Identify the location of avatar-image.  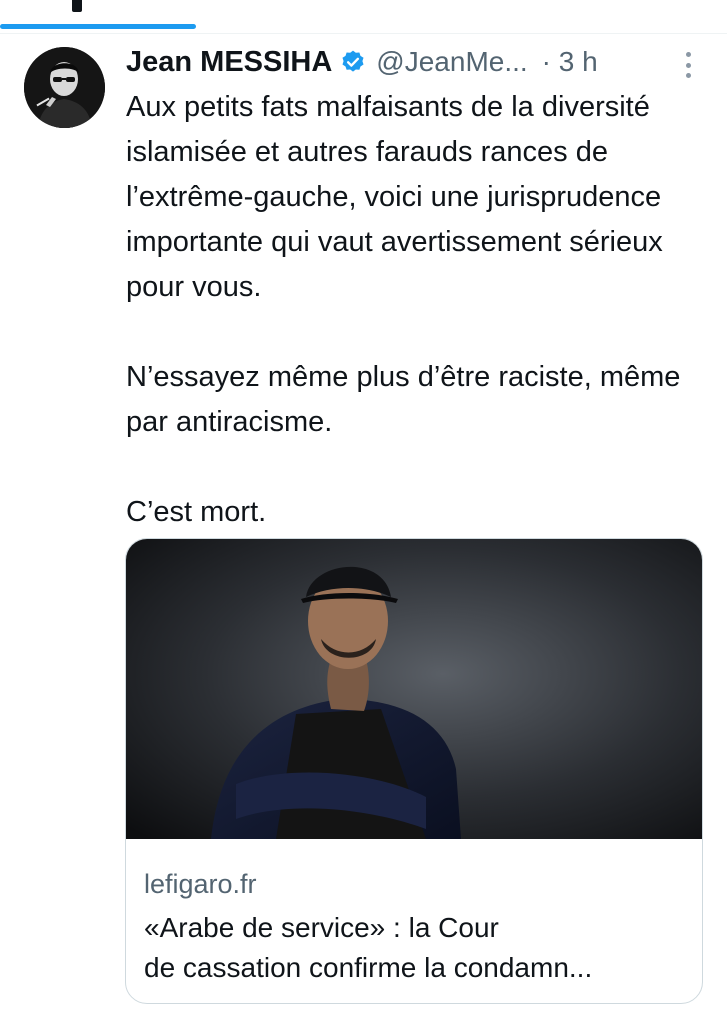
(64, 87).